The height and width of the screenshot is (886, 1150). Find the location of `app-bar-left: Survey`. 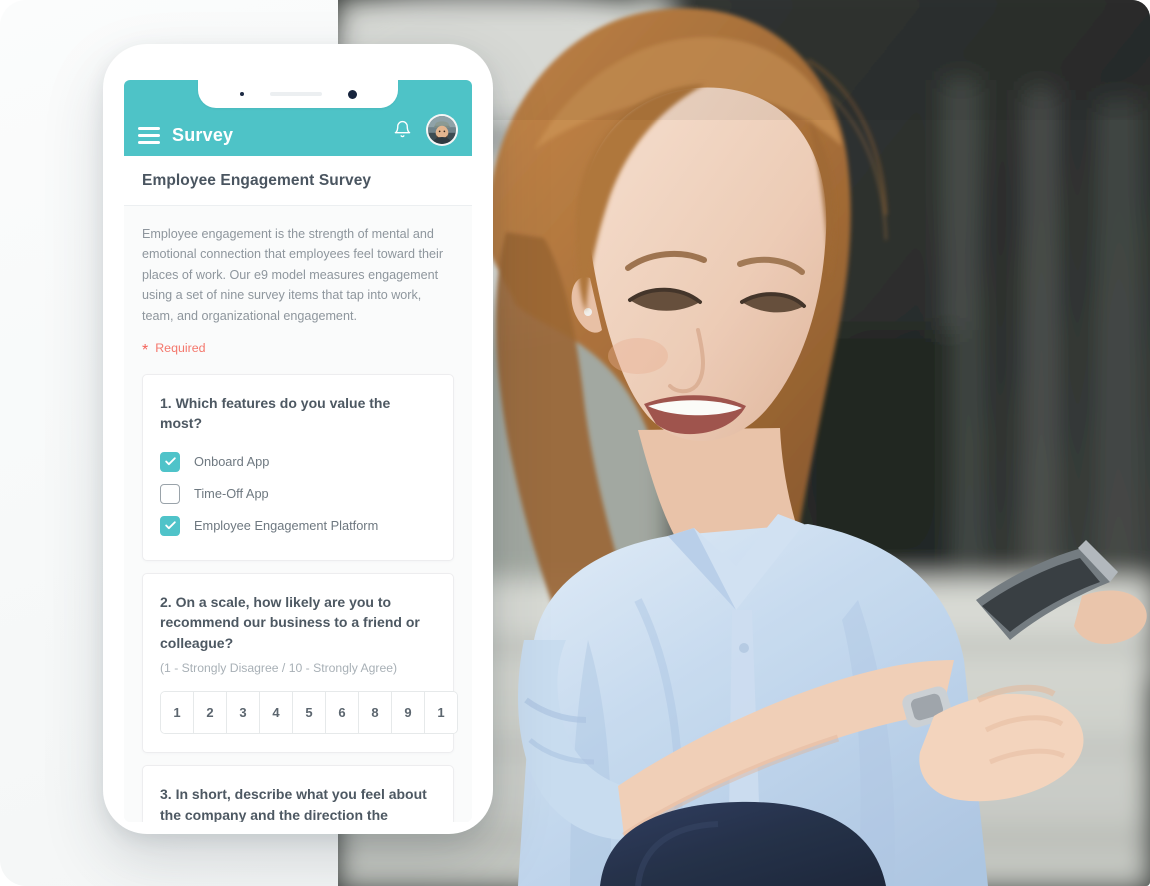

app-bar-left: Survey is located at coordinates (265, 135).